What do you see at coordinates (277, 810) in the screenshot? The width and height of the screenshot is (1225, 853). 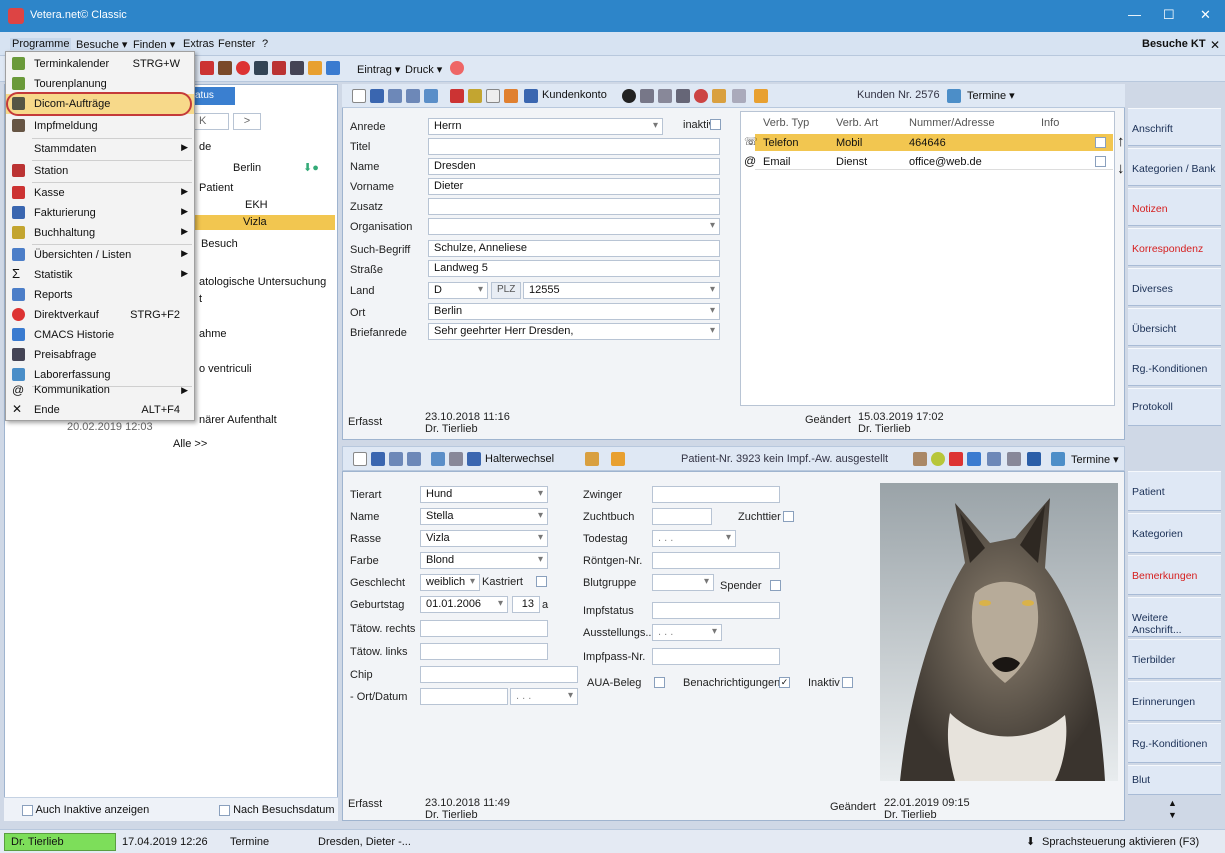 I see `by-visit-date-checkbox: Nach Besuchsdatum` at bounding box center [277, 810].